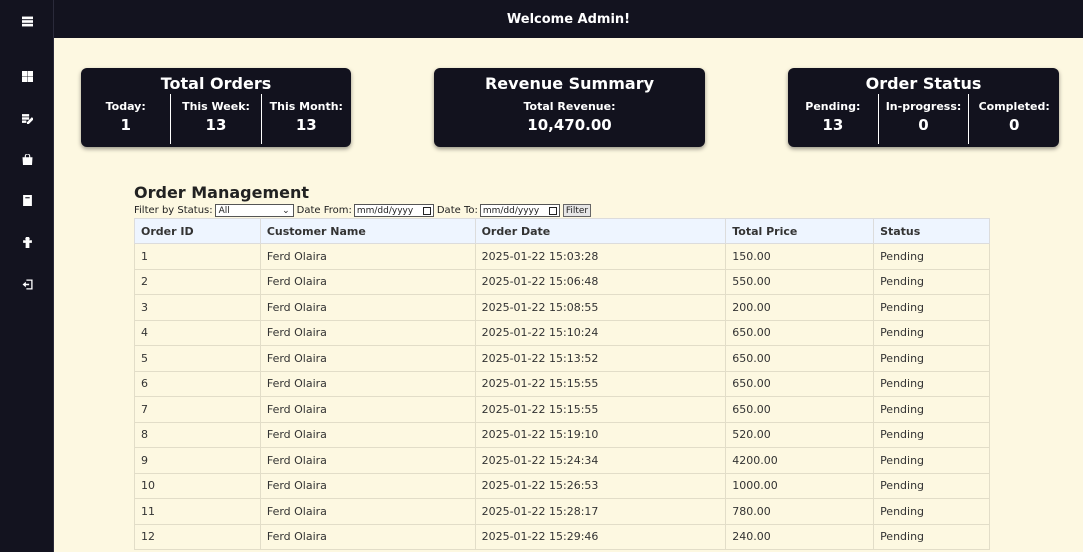  I want to click on status-select: All ⌄, so click(254, 210).